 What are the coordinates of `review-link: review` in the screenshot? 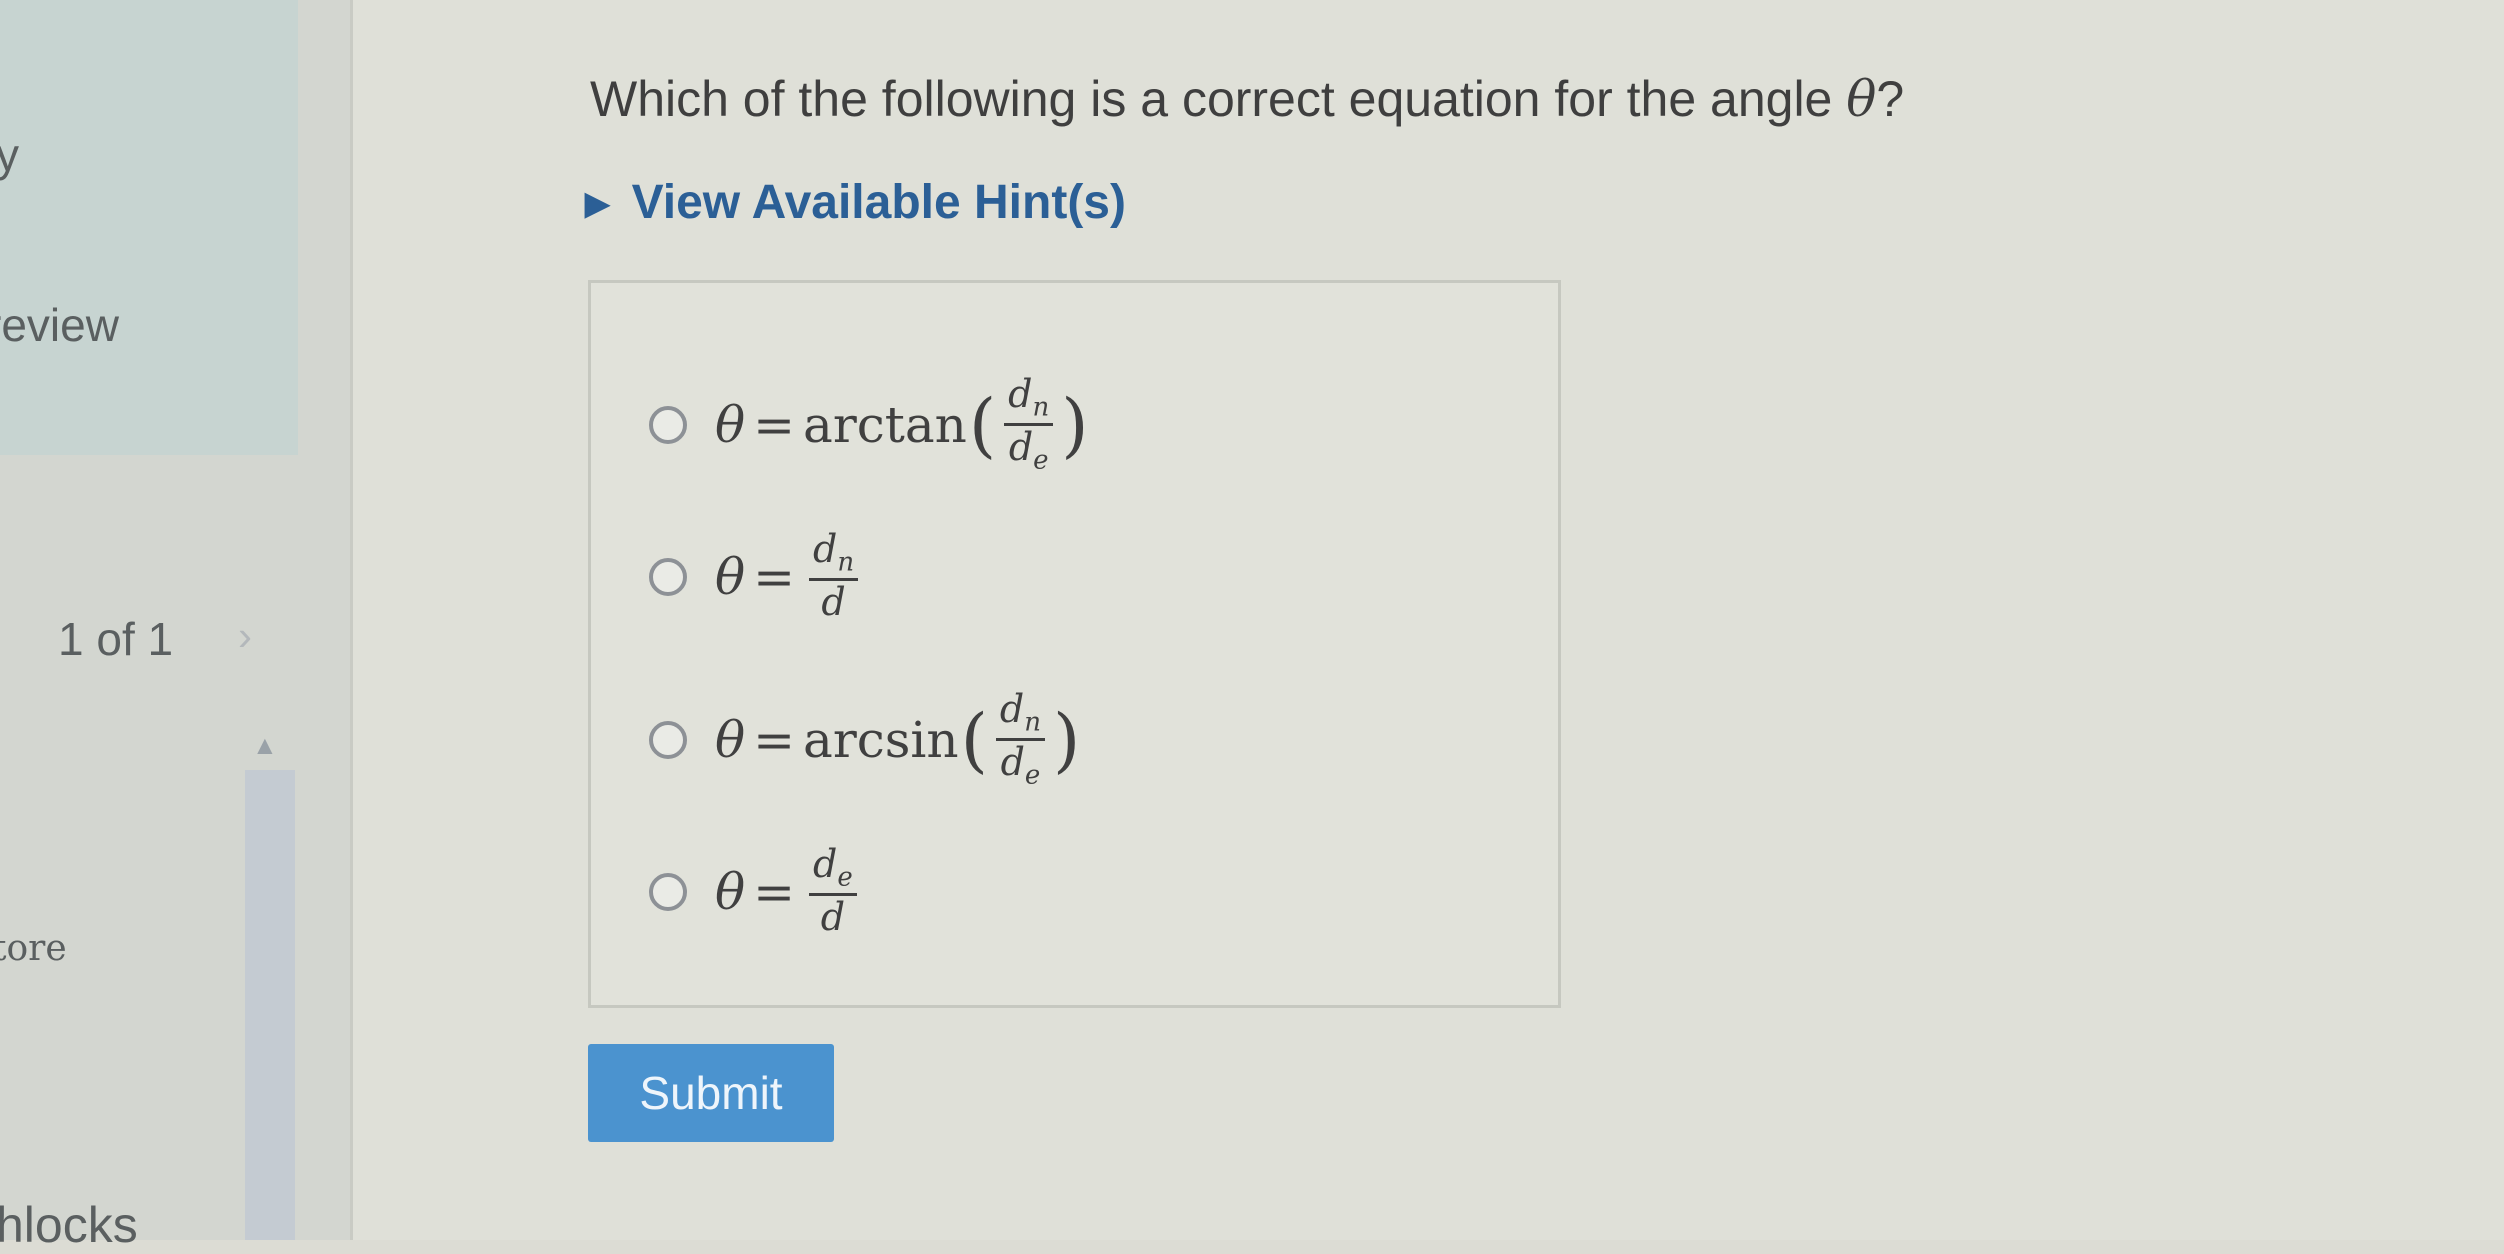 It's located at (59, 325).